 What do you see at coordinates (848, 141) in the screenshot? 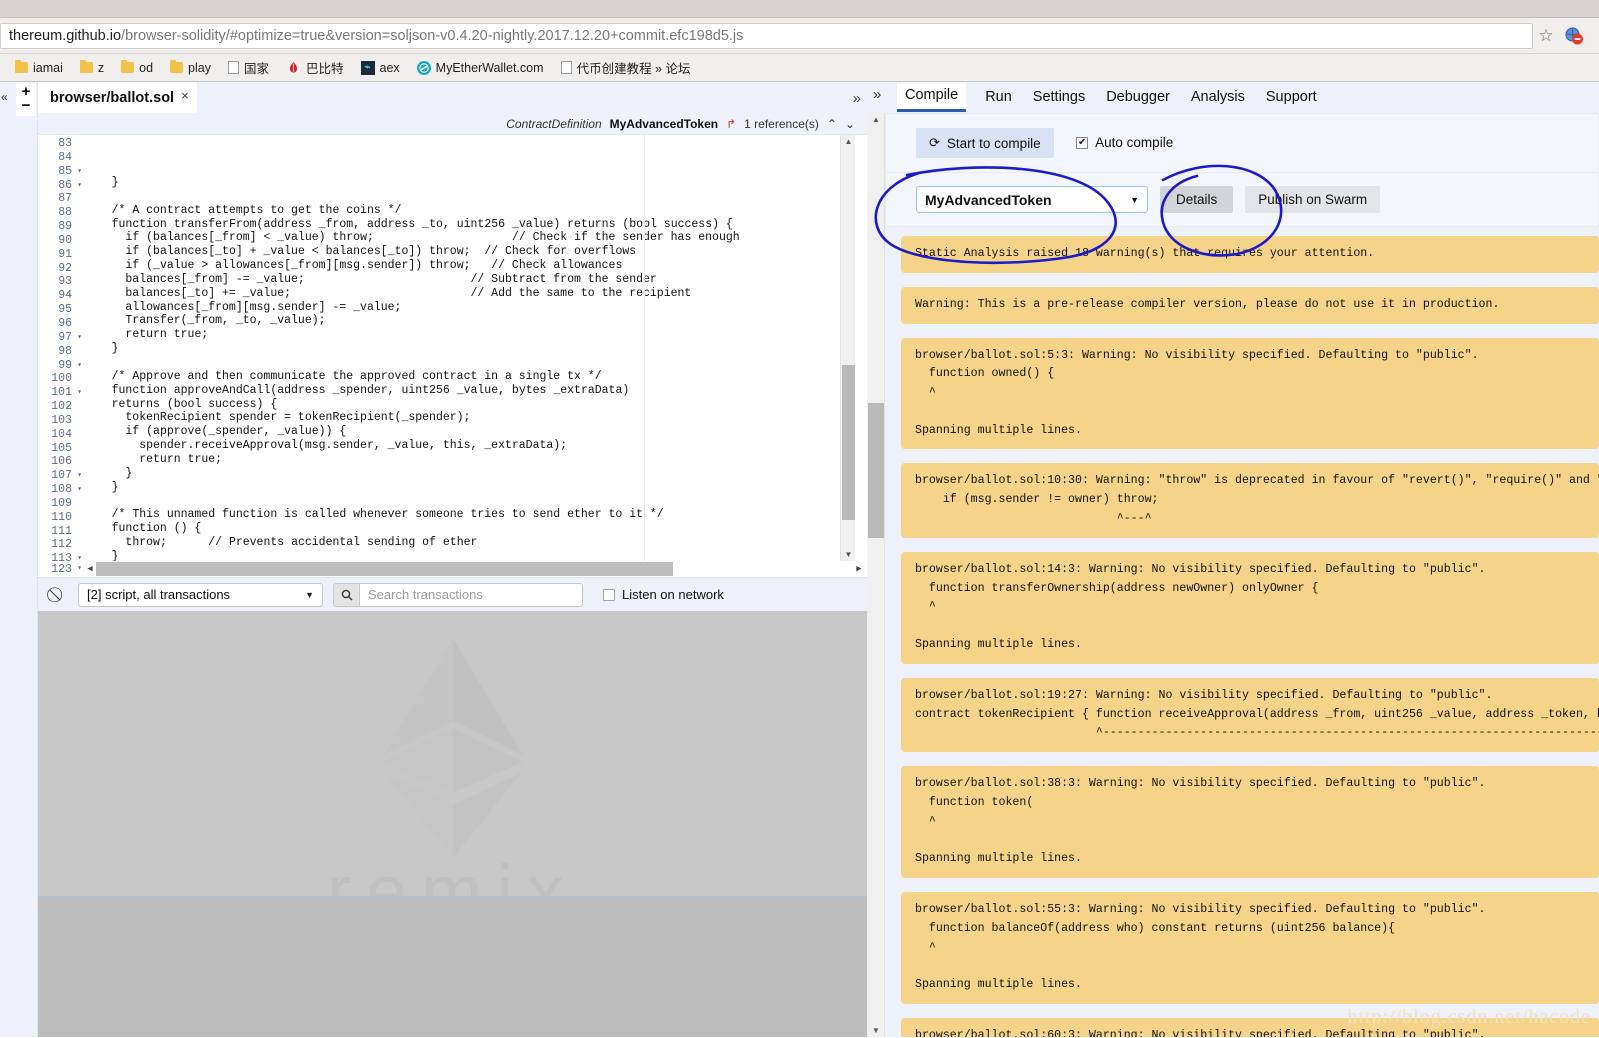
I see `scroll-up-icon: ▲` at bounding box center [848, 141].